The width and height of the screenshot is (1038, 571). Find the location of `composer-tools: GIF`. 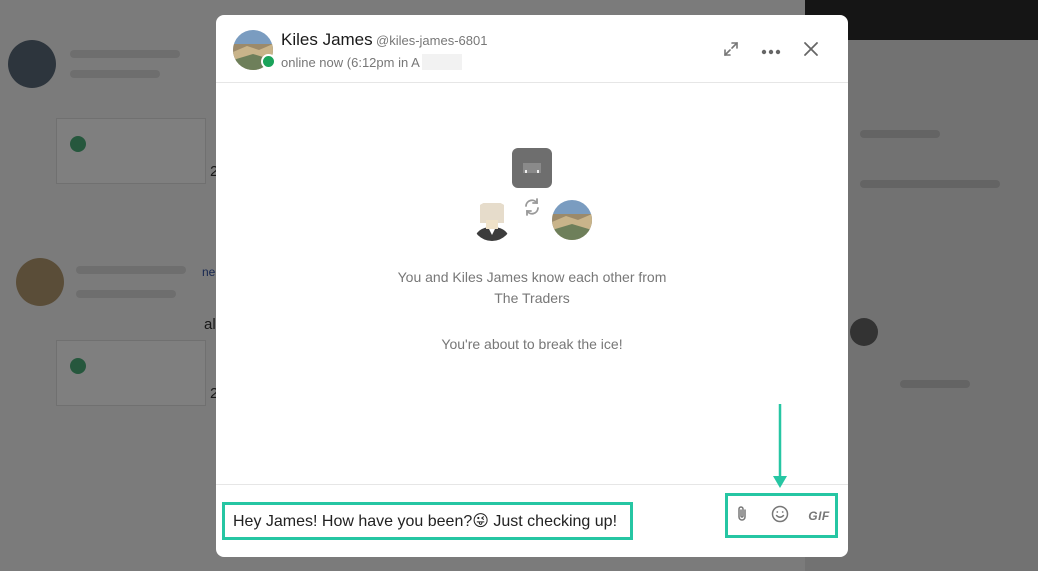

composer-tools: GIF is located at coordinates (781, 515).